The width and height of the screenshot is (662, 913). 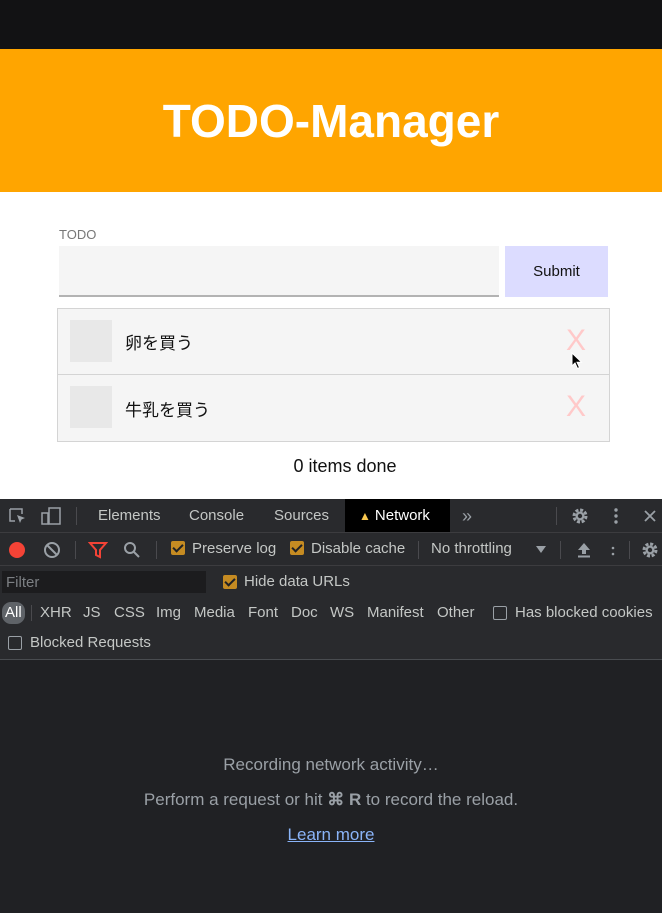 I want to click on has-blocked-cookies-label: Has blocked cookies, so click(x=584, y=612).